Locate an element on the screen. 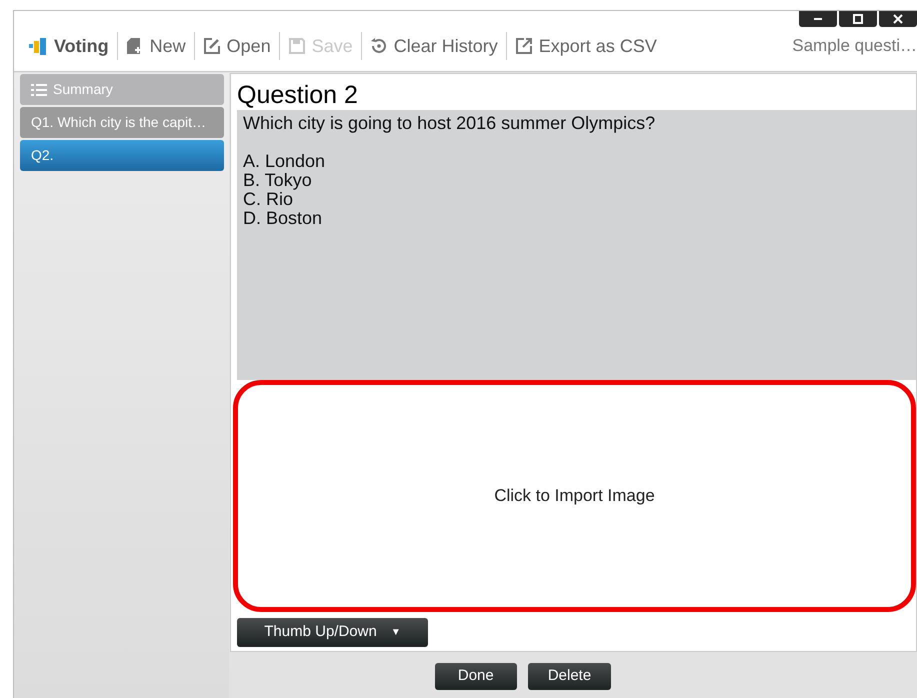 This screenshot has width=917, height=698. delete-button: Delete is located at coordinates (570, 676).